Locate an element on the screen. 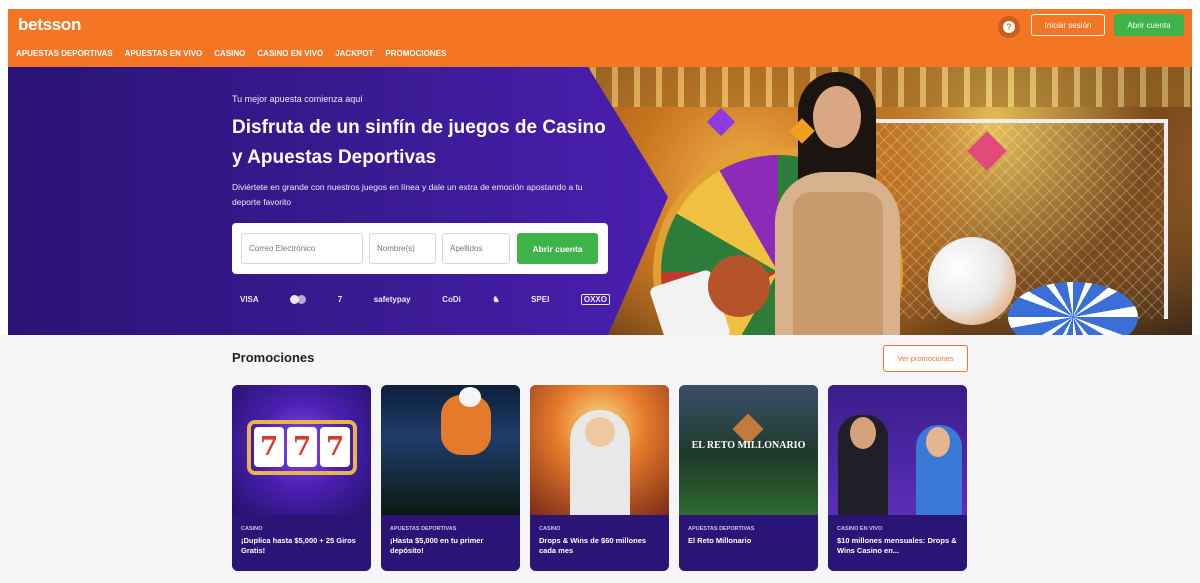  basketball is located at coordinates (739, 286).